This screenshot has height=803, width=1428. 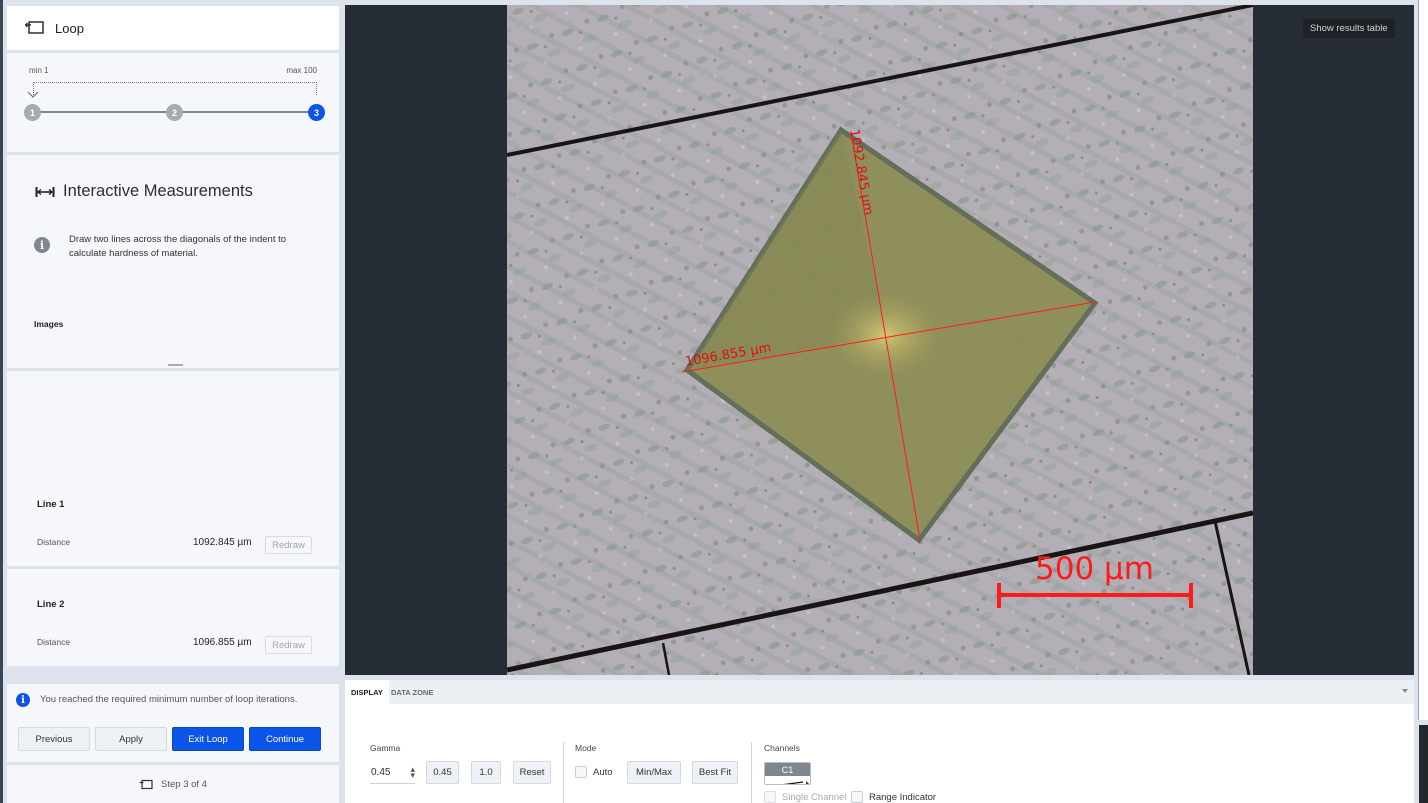 I want to click on background-window, so click(x=1423, y=764).